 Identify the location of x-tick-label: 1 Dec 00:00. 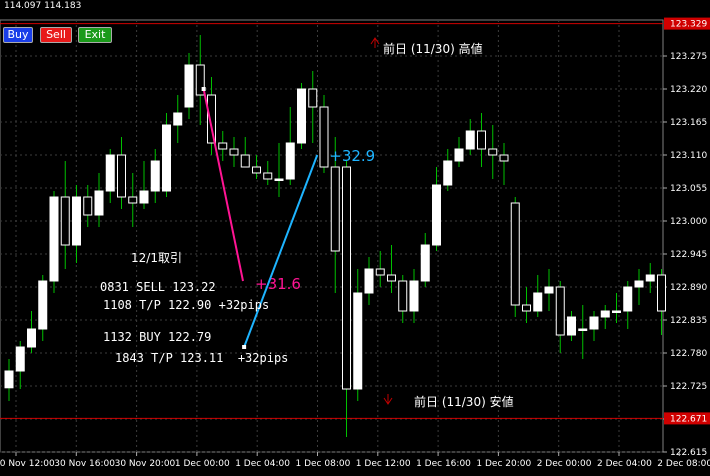
(202, 464).